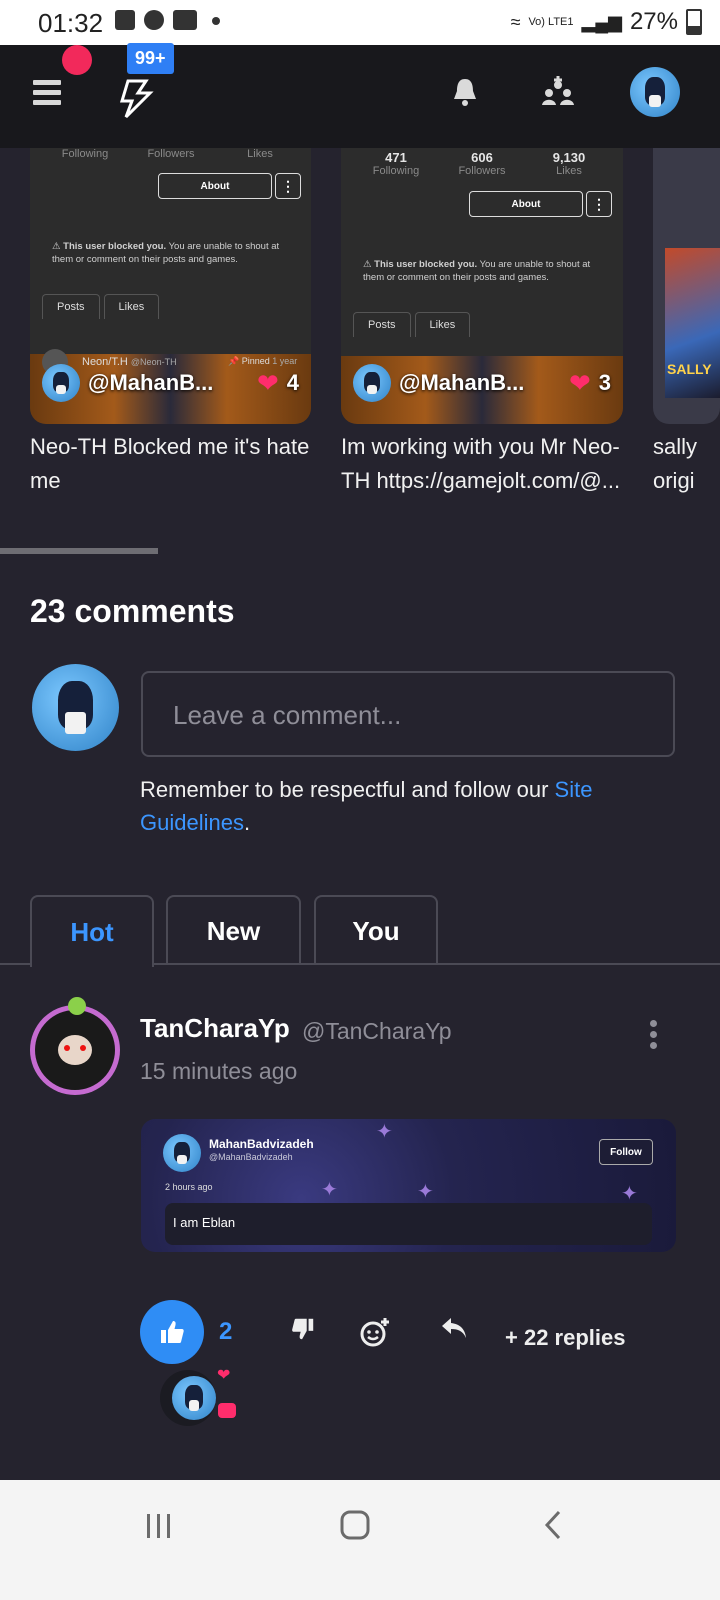  Describe the element at coordinates (47, 92) in the screenshot. I see `menu-icon` at that location.